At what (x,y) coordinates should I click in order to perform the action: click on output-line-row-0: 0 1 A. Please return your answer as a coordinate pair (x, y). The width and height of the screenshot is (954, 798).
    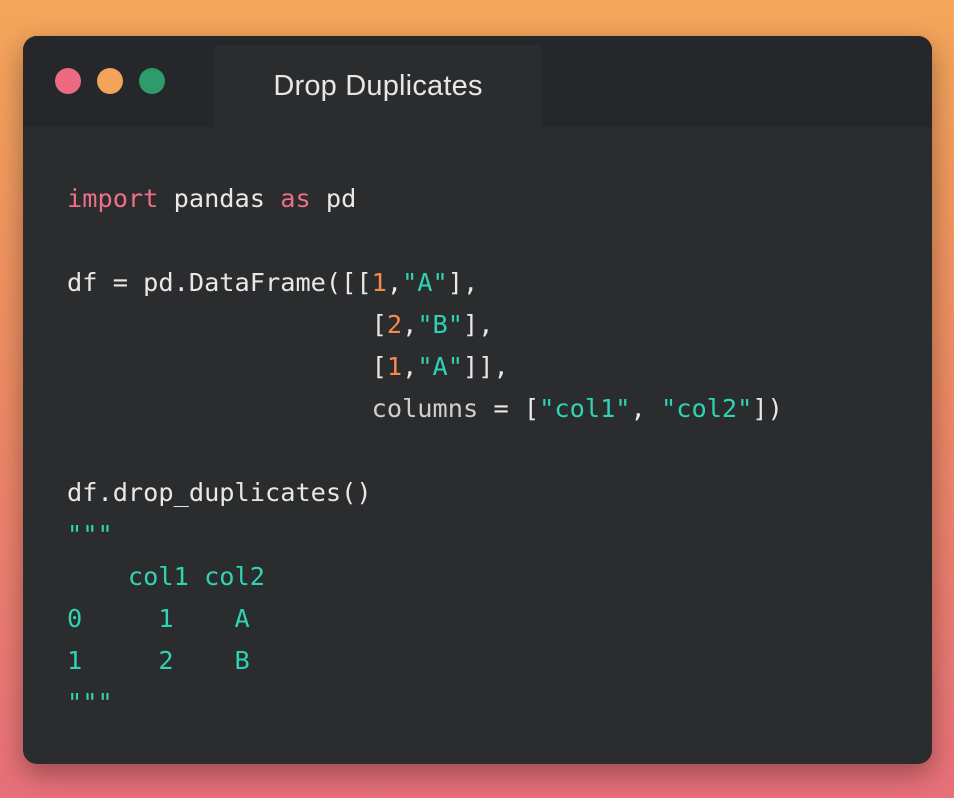
    Looking at the image, I should click on (425, 619).